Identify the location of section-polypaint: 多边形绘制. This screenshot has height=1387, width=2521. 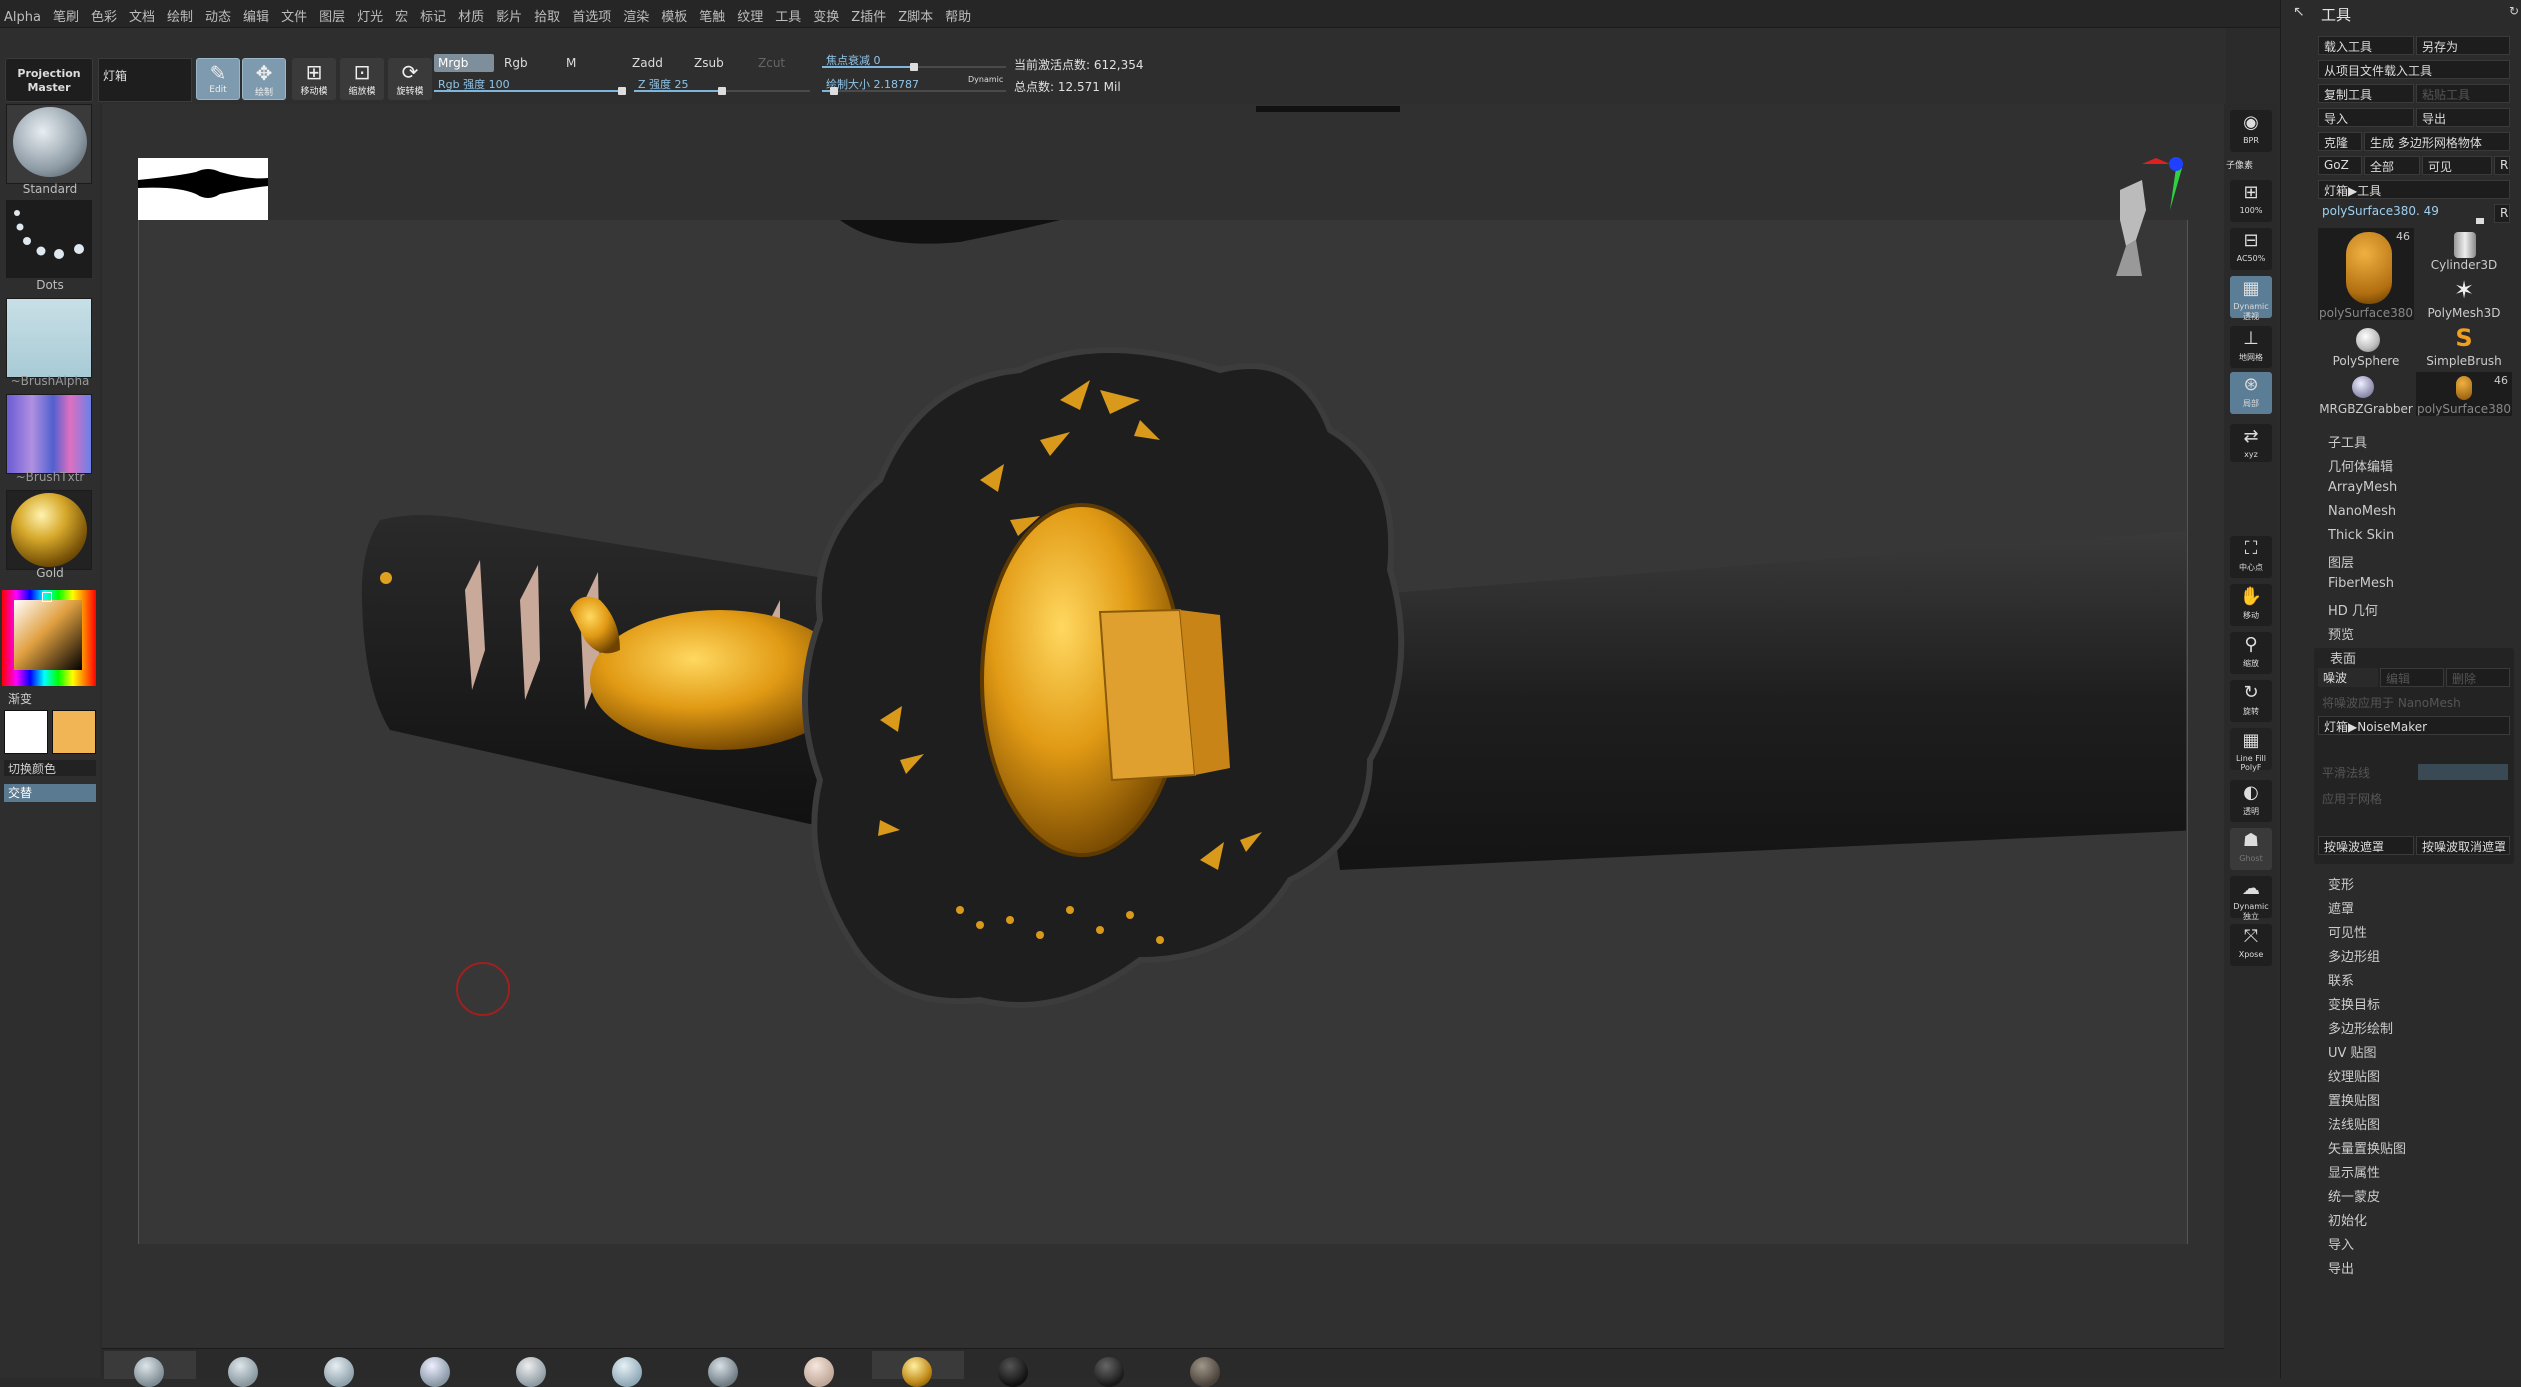
(2360, 1027).